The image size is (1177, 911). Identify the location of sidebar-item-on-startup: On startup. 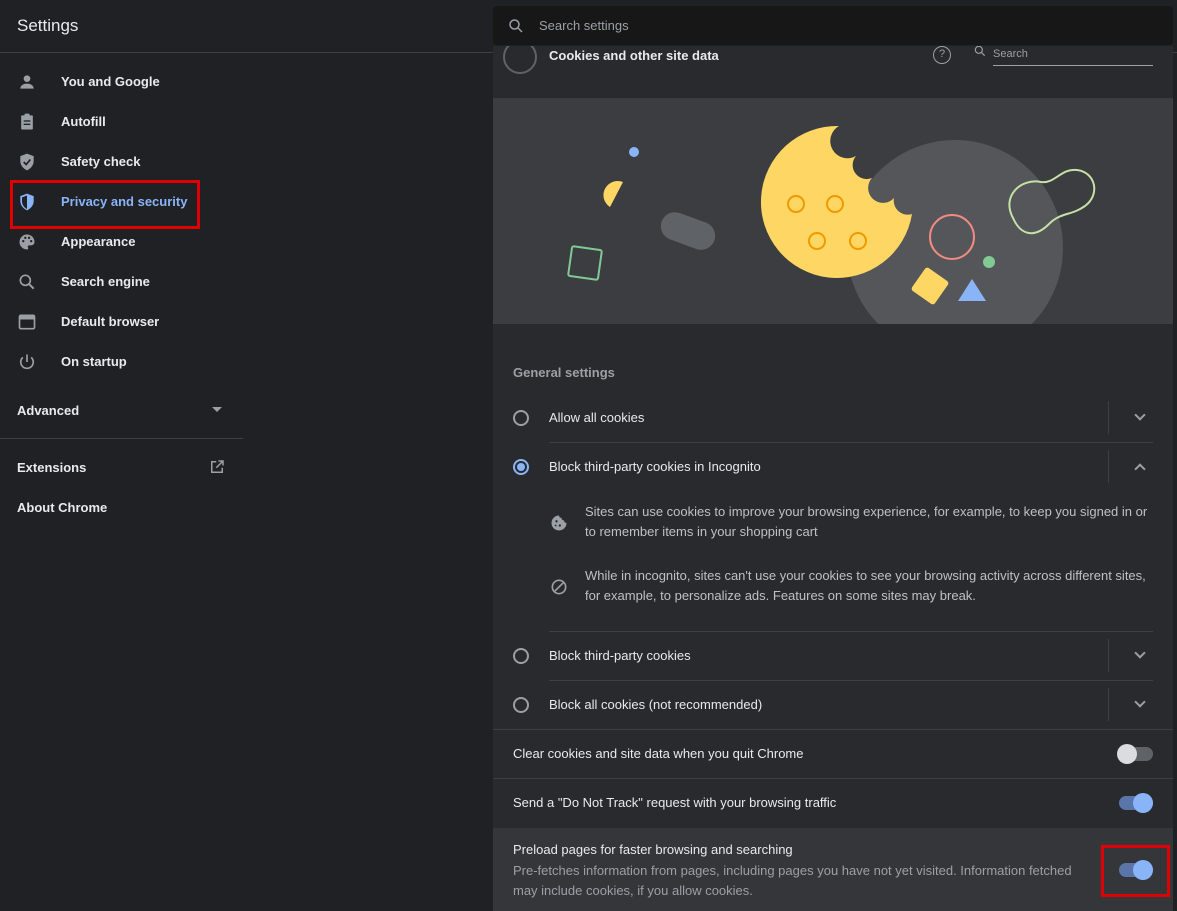
(121, 362).